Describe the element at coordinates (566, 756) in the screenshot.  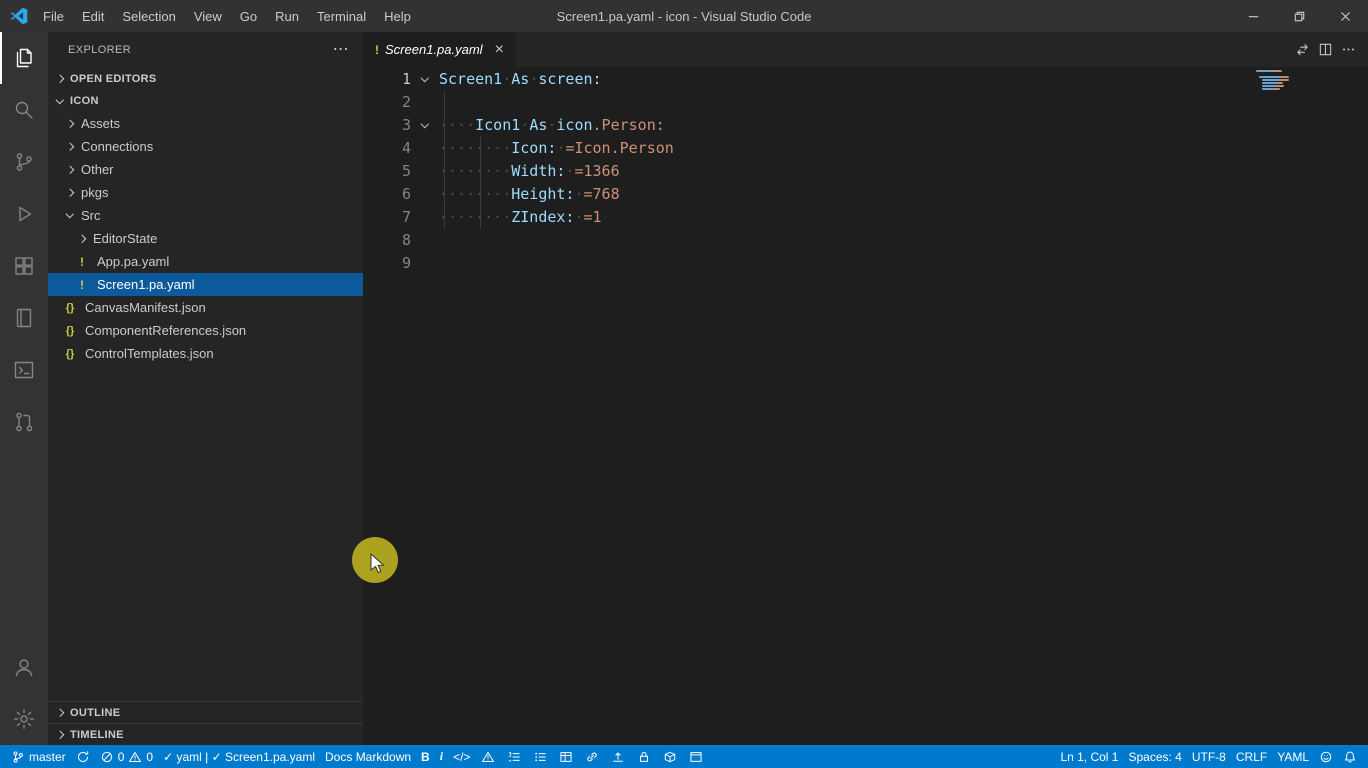
I see `table-icon` at that location.